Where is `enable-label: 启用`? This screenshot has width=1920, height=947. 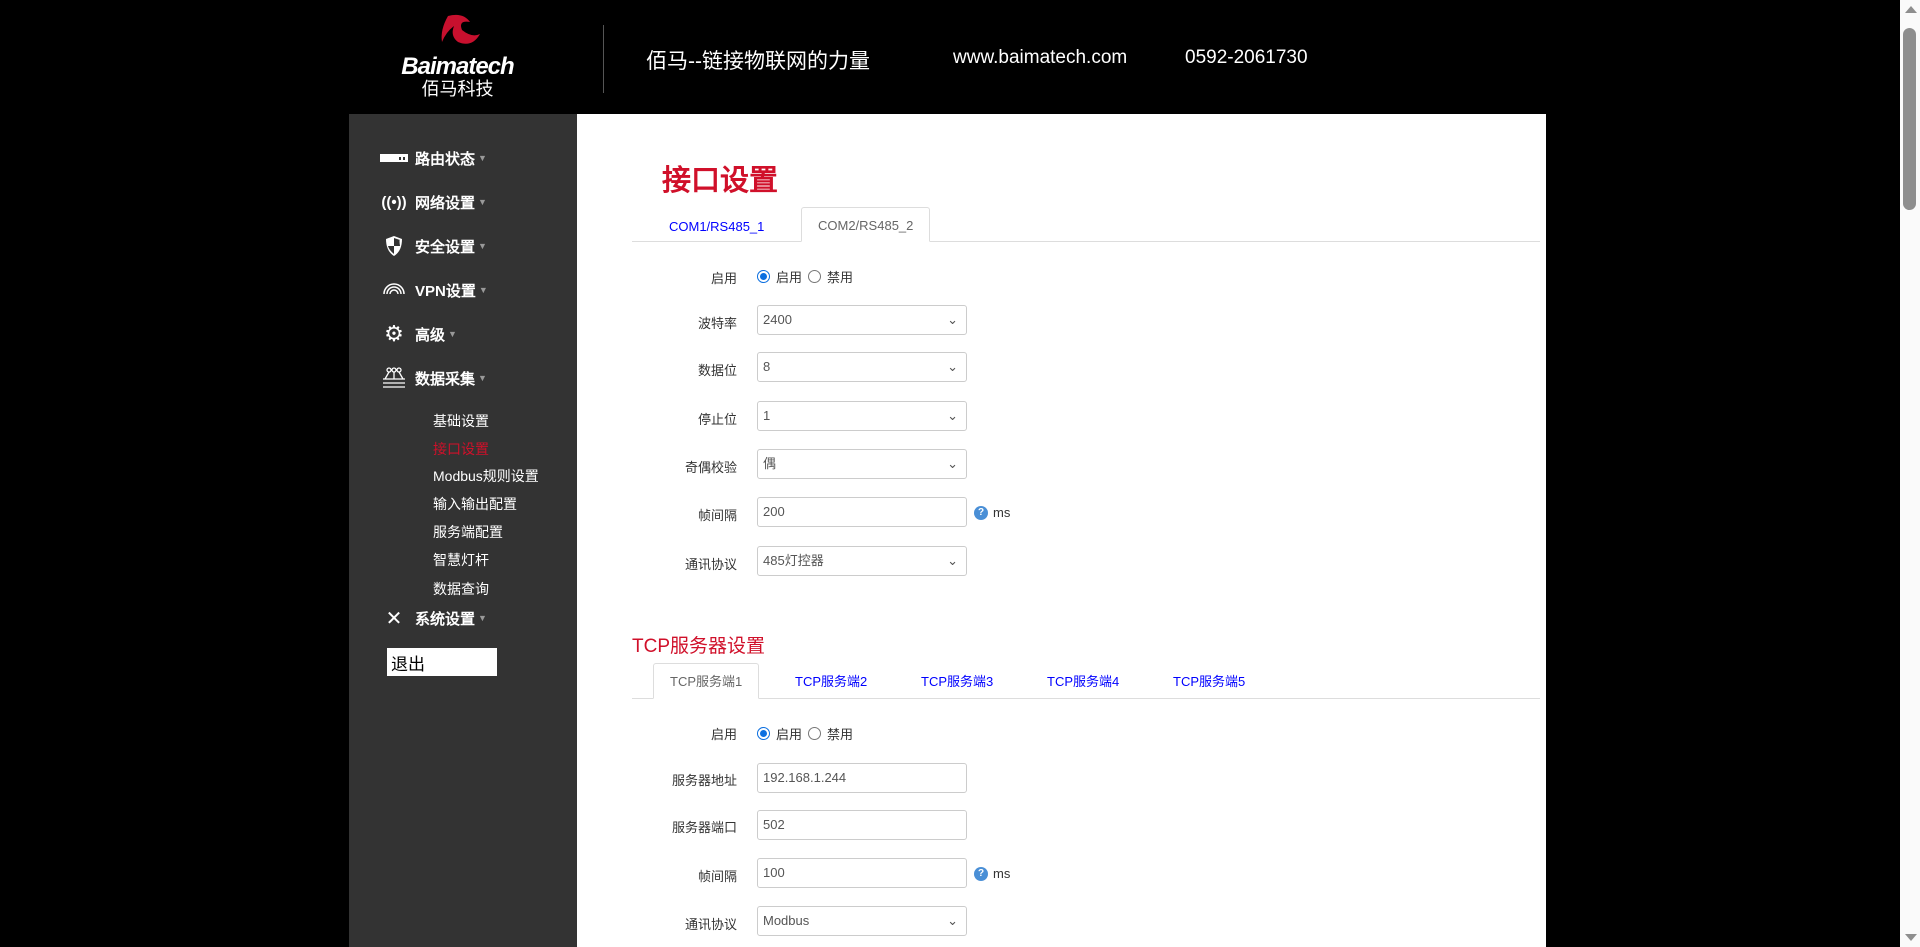 enable-label: 启用 is located at coordinates (723, 278).